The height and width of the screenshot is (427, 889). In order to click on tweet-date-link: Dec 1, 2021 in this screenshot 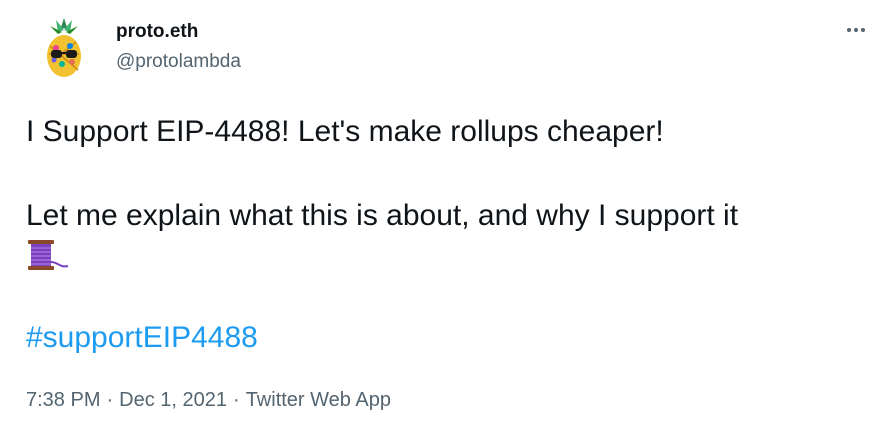, I will do `click(173, 400)`.